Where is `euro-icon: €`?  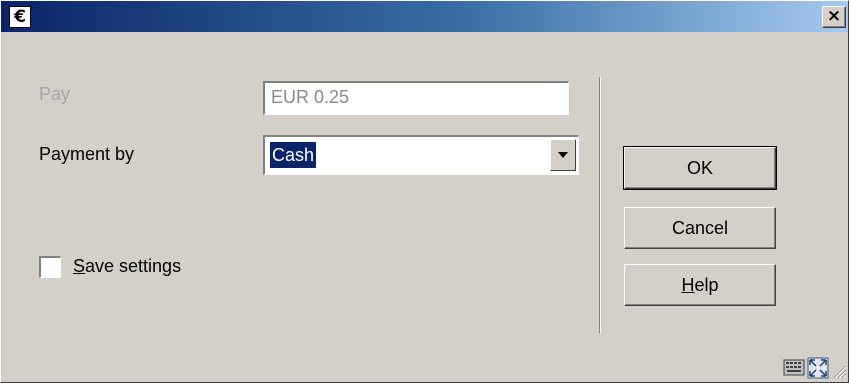
euro-icon: € is located at coordinates (20, 17).